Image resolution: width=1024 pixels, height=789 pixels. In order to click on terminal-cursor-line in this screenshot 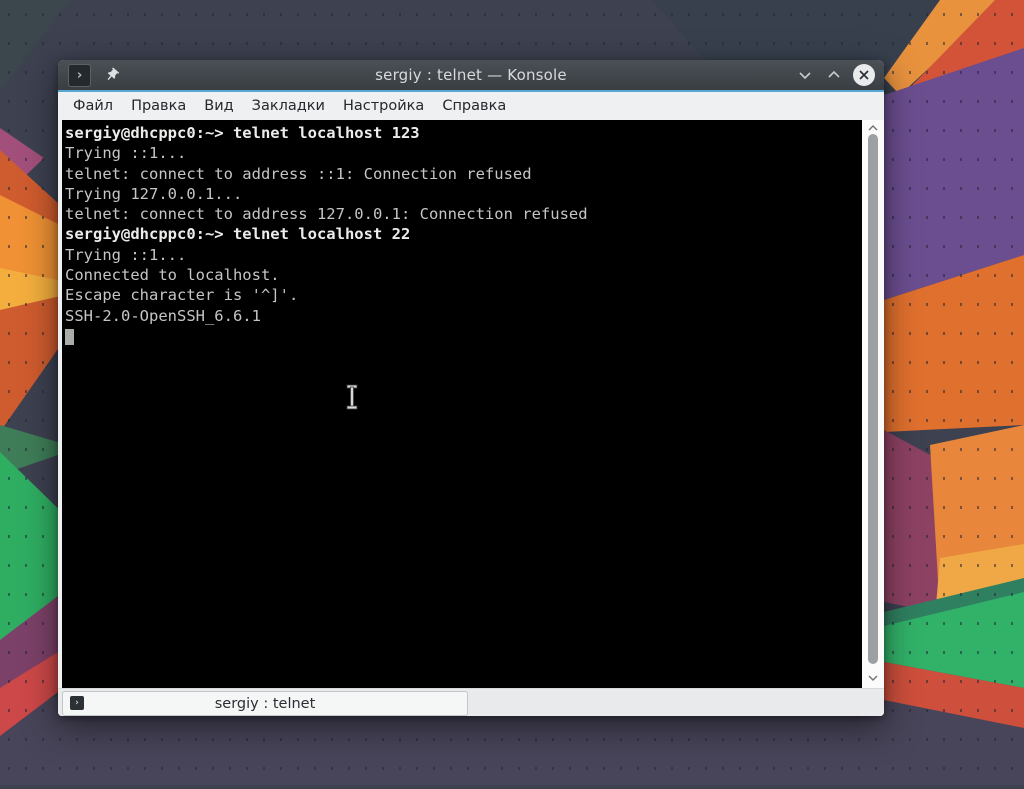, I will do `click(463, 336)`.